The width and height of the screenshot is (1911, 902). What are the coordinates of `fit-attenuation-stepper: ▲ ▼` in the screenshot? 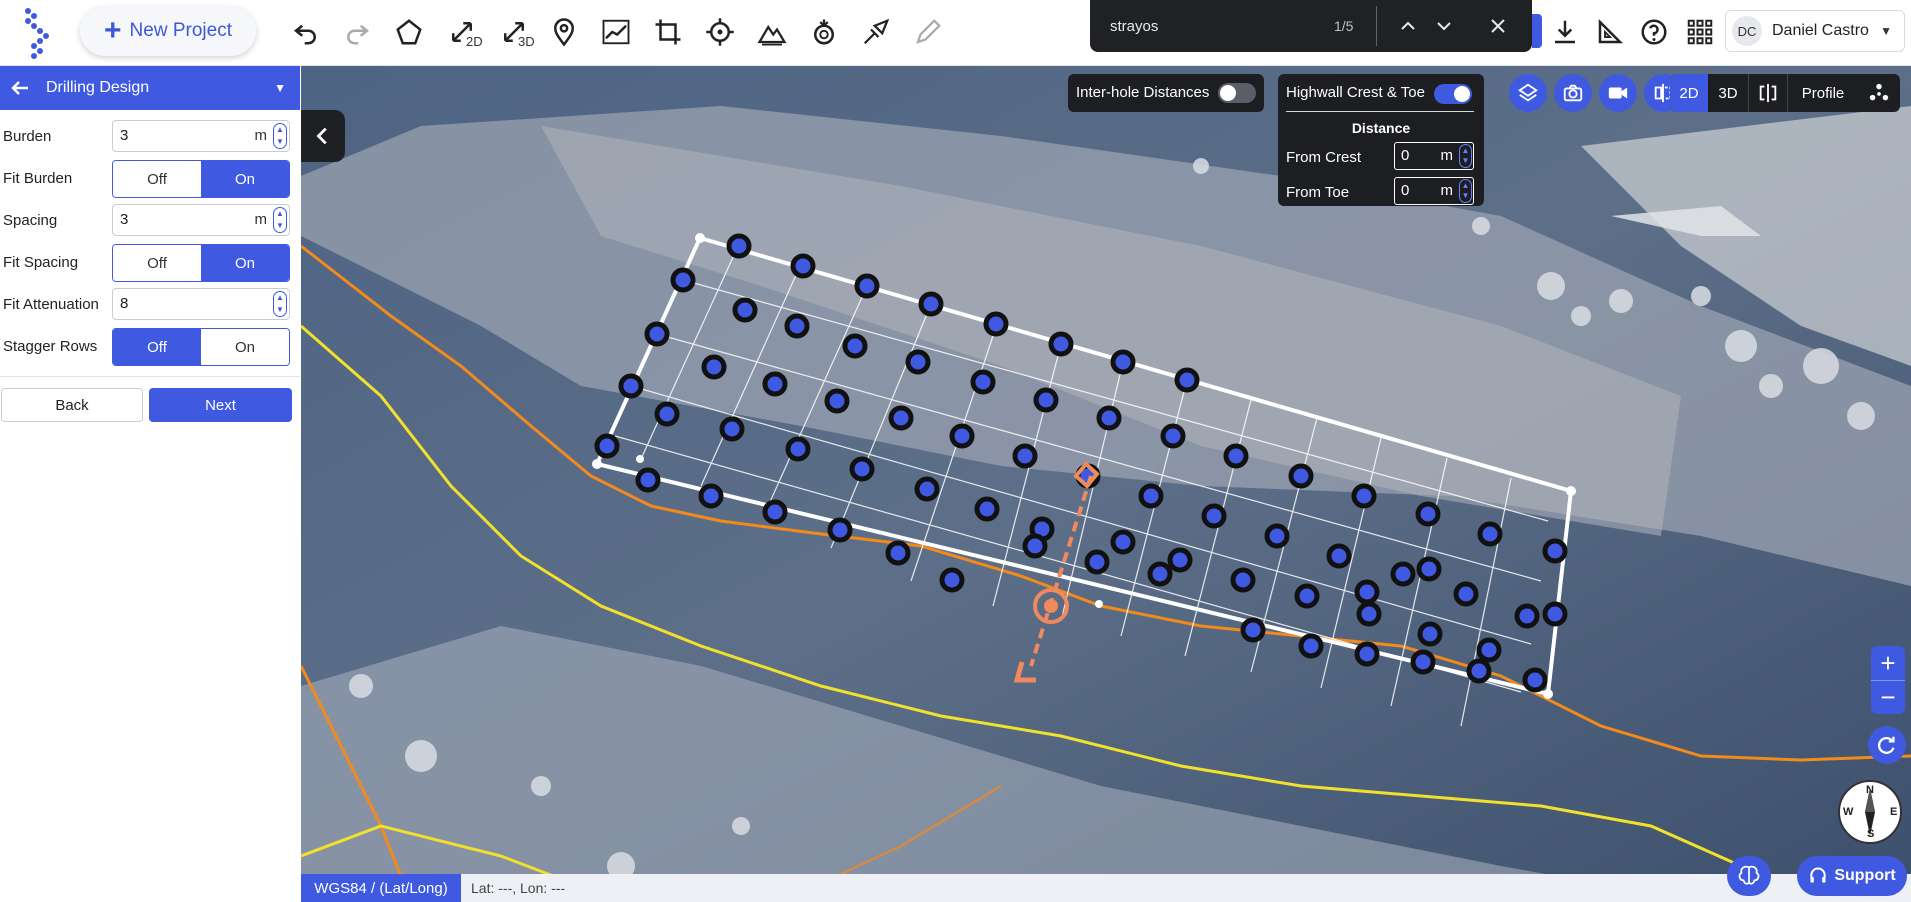 It's located at (280, 304).